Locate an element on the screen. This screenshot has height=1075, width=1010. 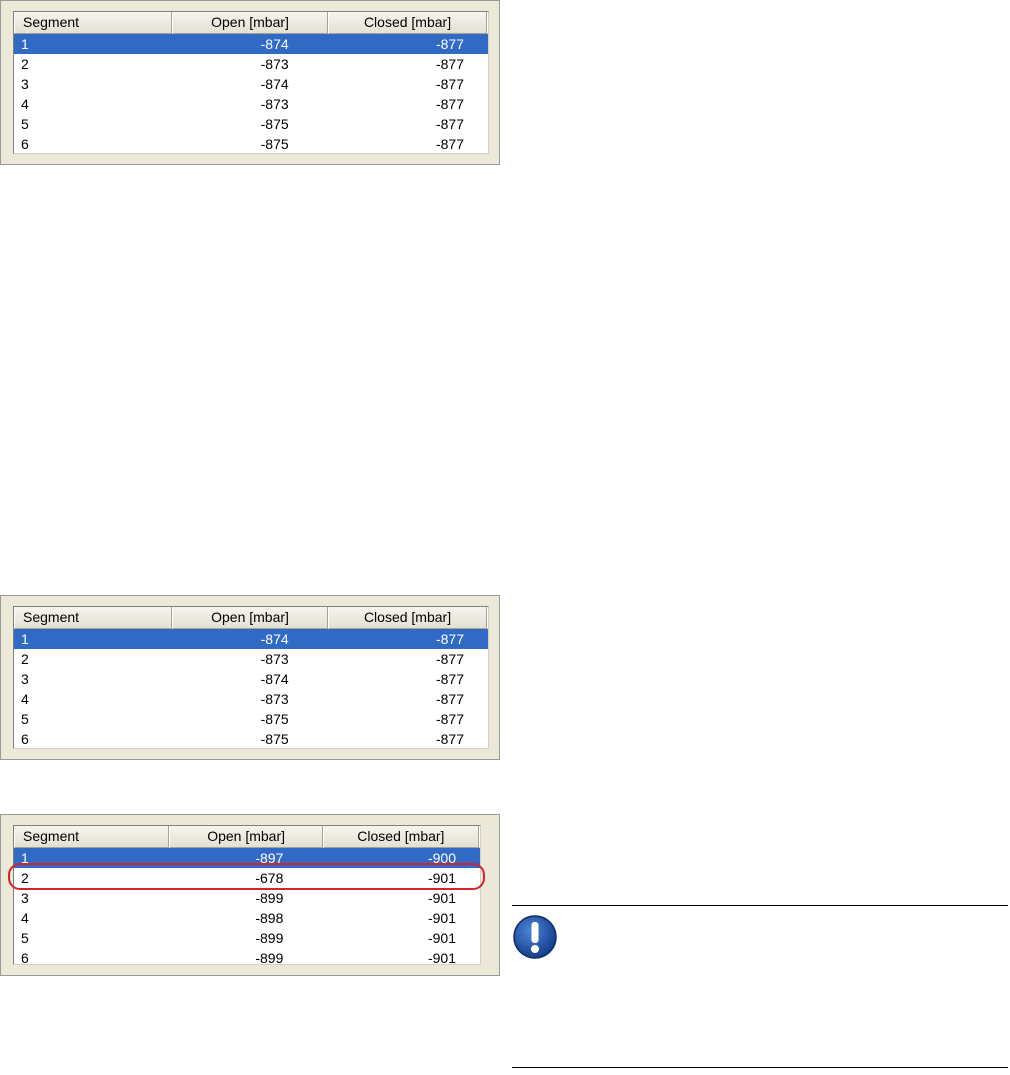
table-row: 5 -899 -901 is located at coordinates (247, 938).